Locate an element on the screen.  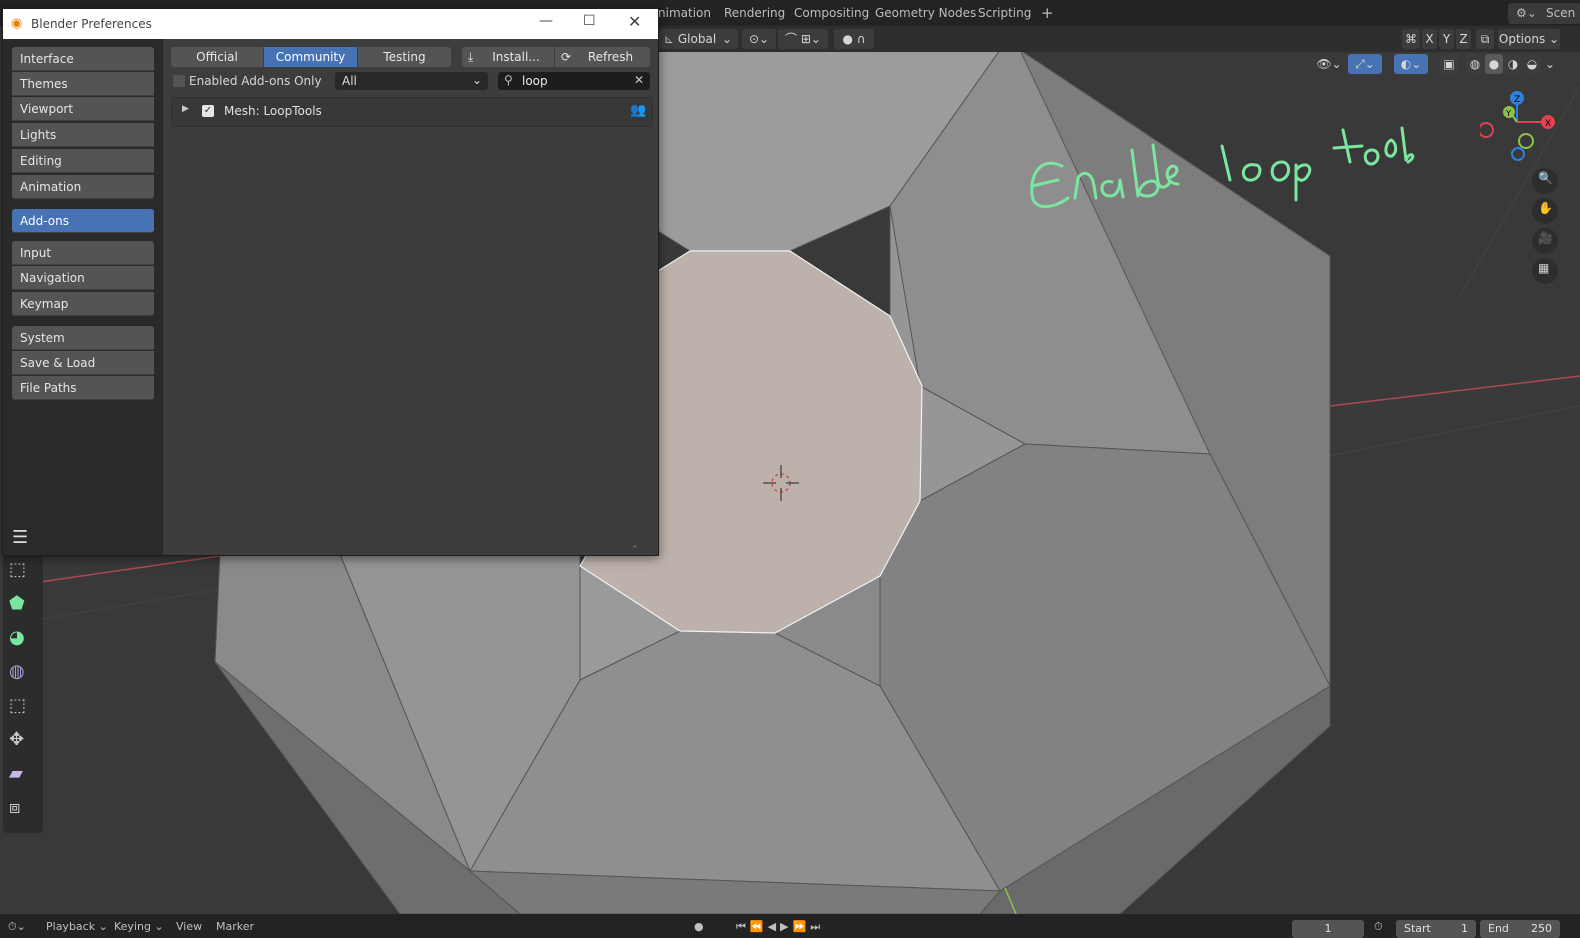
sidebar-item-lights: Lights is located at coordinates (83, 135).